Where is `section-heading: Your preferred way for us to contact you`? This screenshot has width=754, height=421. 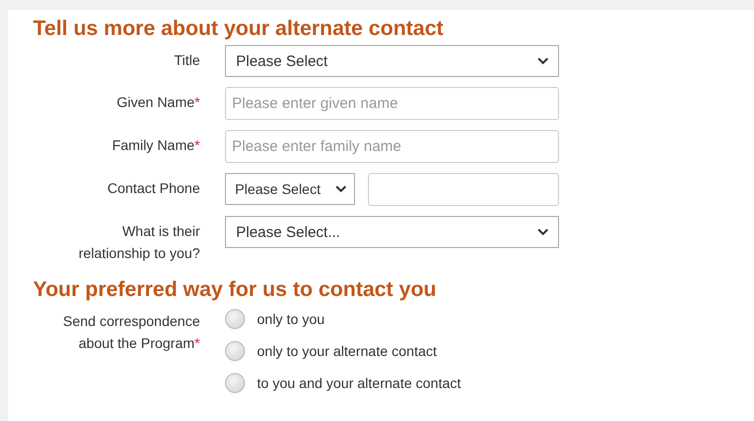 section-heading: Your preferred way for us to contact you is located at coordinates (235, 290).